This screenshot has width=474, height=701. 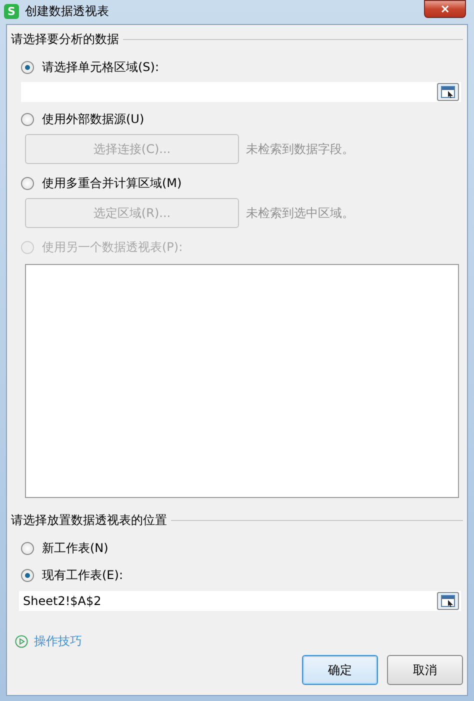 I want to click on play-circle-icon, so click(x=21, y=641).